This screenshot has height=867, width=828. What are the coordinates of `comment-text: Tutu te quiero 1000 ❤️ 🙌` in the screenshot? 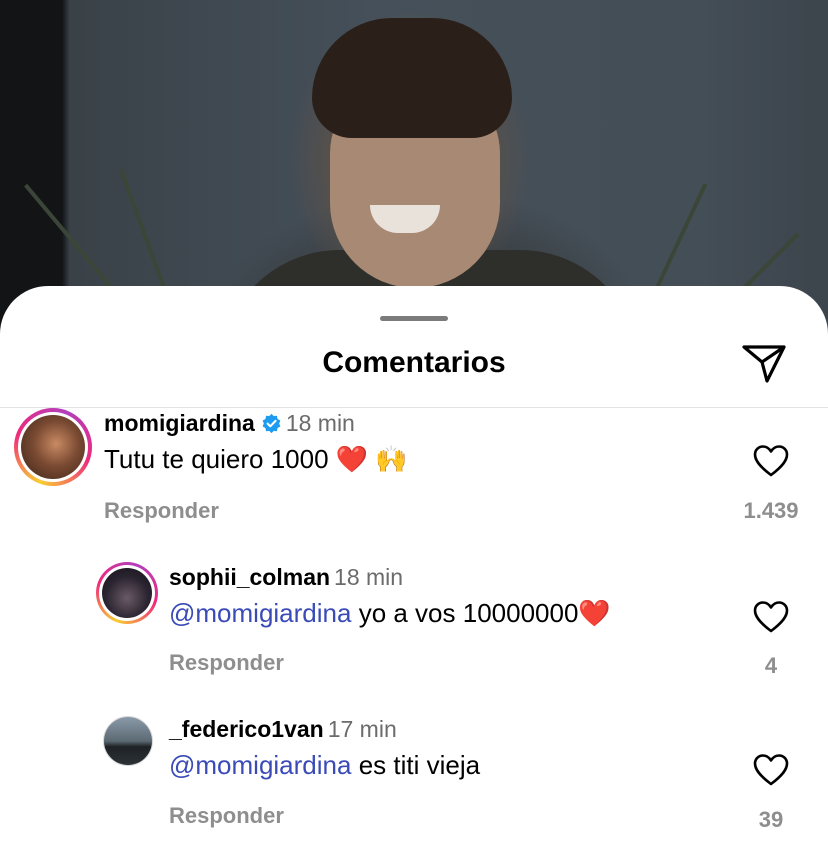 It's located at (256, 459).